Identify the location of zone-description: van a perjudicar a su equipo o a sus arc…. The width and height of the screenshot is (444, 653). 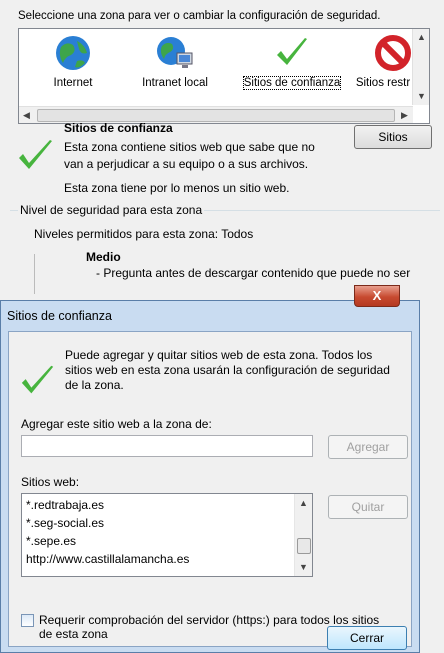
(186, 164).